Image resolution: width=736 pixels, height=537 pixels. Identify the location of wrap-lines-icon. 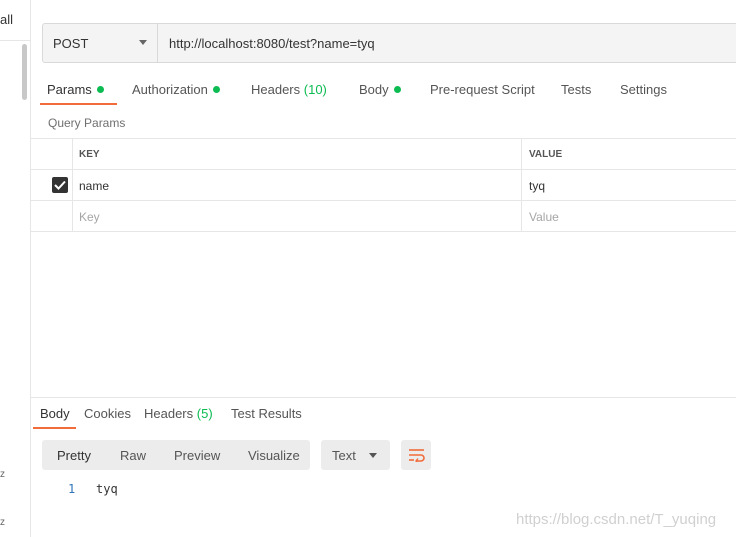
(417, 455).